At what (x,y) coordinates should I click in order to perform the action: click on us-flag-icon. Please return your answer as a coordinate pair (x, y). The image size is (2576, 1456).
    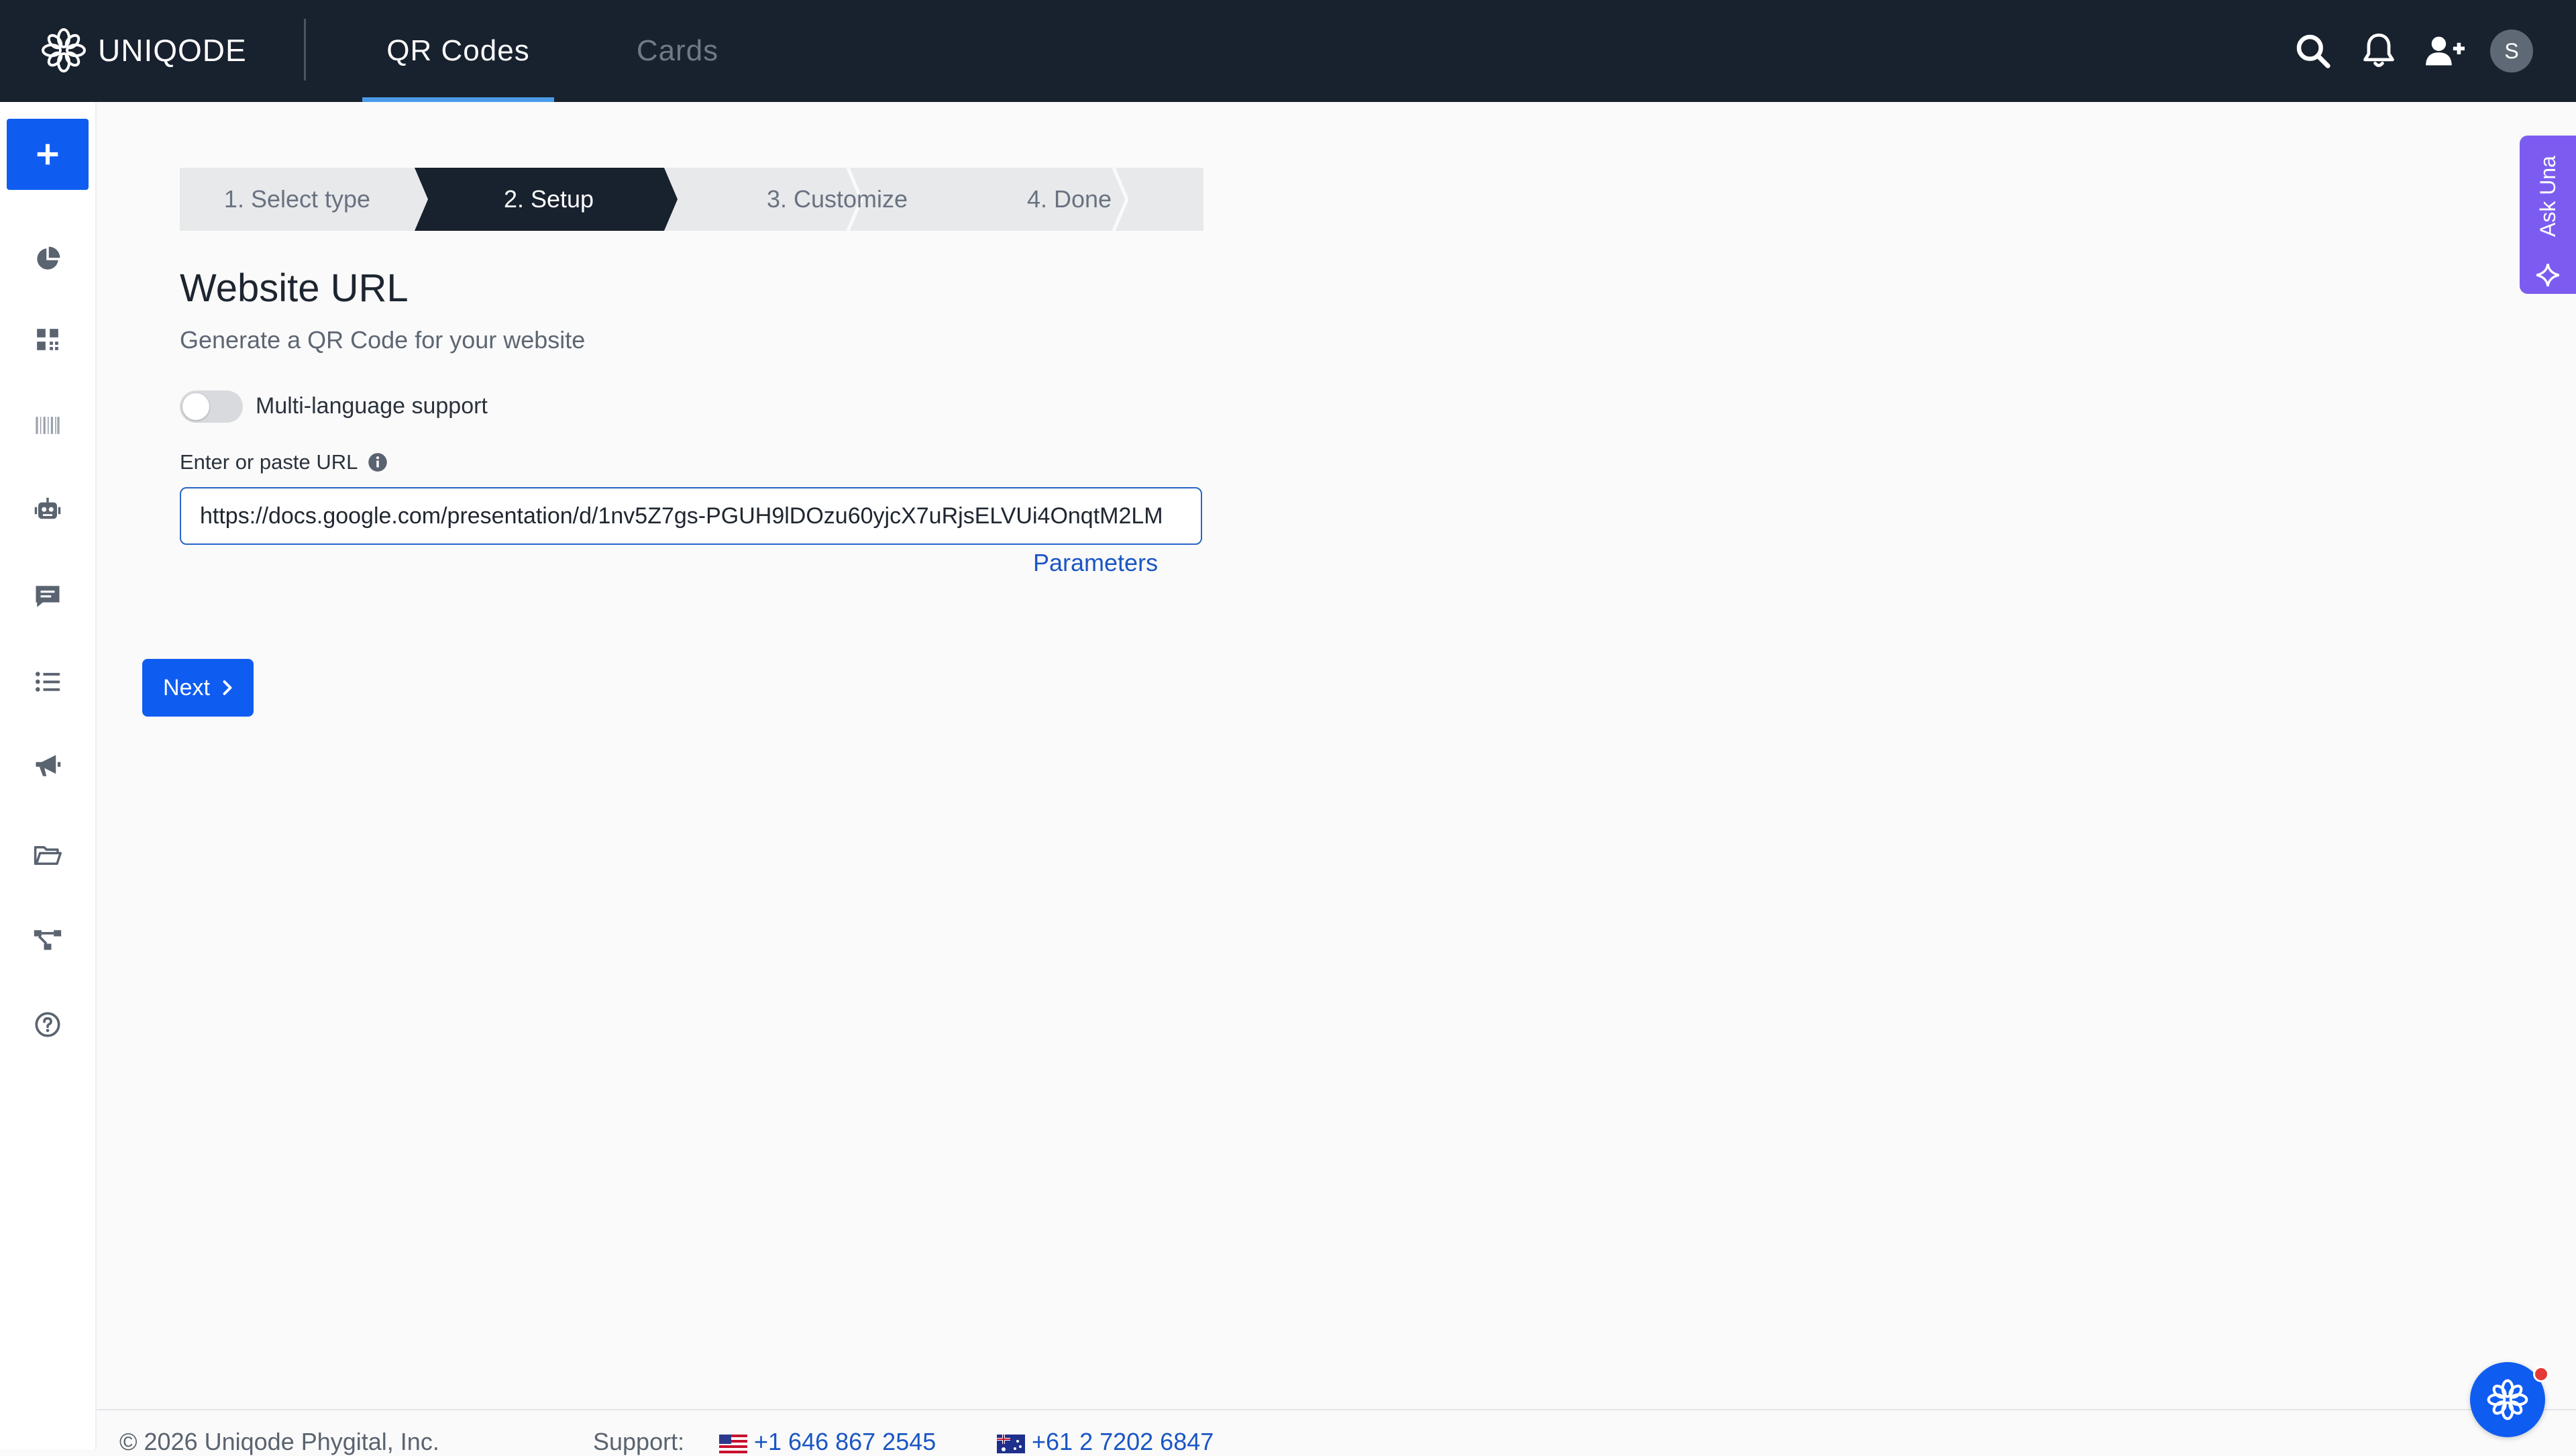
    Looking at the image, I should click on (733, 1444).